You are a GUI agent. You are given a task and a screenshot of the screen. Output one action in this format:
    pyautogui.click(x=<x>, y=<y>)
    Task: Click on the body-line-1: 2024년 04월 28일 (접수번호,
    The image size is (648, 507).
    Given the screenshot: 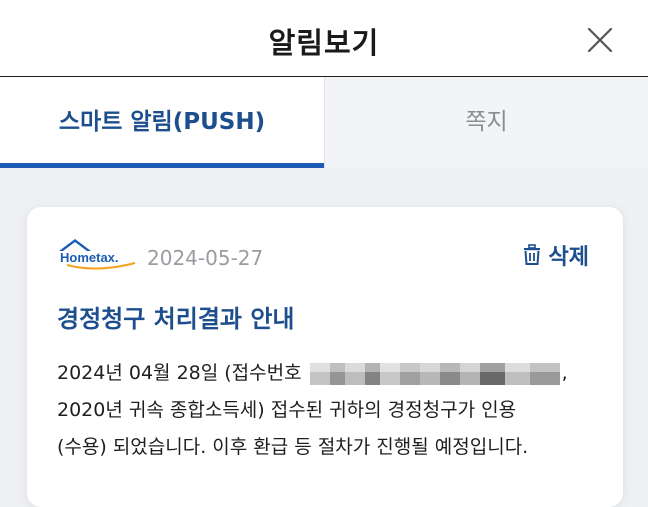 What is the action you would take?
    pyautogui.click(x=327, y=373)
    